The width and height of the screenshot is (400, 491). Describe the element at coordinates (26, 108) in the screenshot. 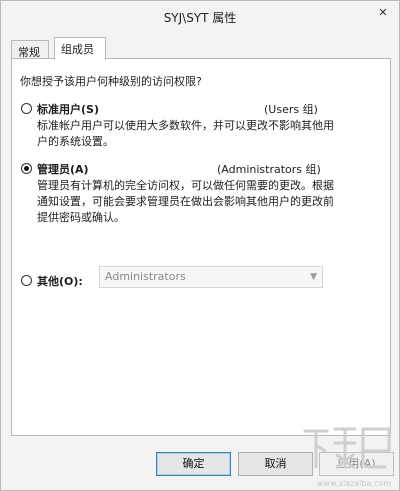

I see `standard-user-radio` at that location.